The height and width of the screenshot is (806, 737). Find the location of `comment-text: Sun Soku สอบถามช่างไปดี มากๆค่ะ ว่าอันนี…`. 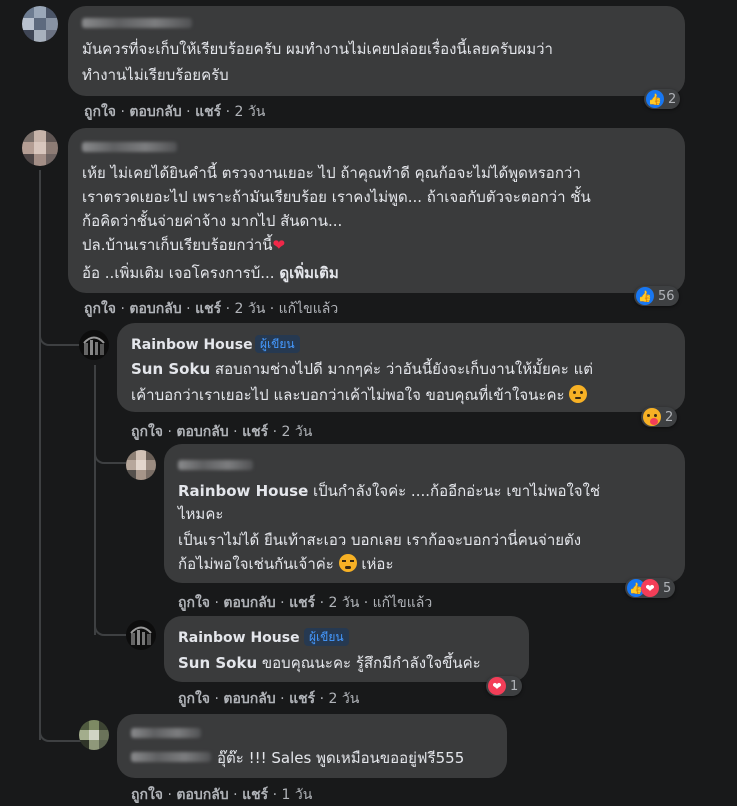

comment-text: Sun Soku สอบถามช่างไปดี มากๆค่ะ ว่าอันนี… is located at coordinates (362, 369).